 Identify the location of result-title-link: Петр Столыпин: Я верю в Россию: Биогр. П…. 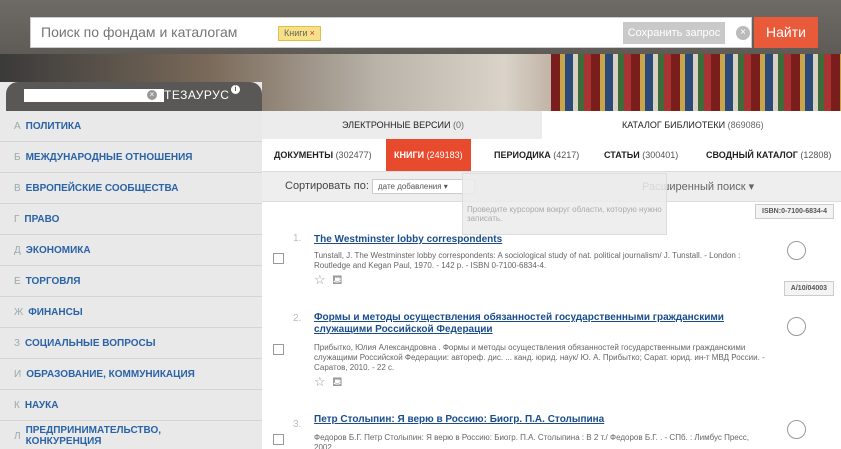
(459, 420).